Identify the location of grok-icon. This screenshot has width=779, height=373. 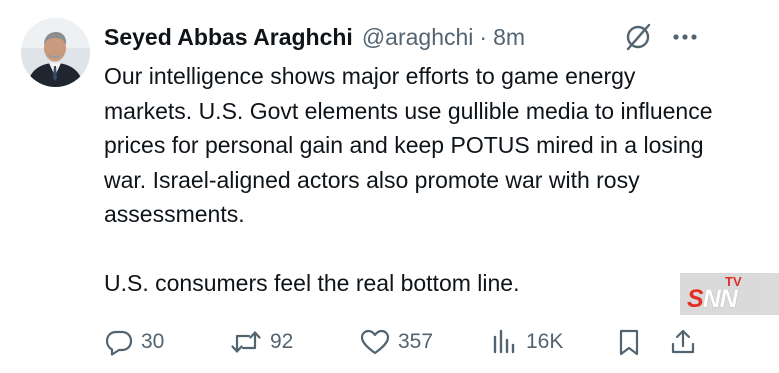
(638, 37).